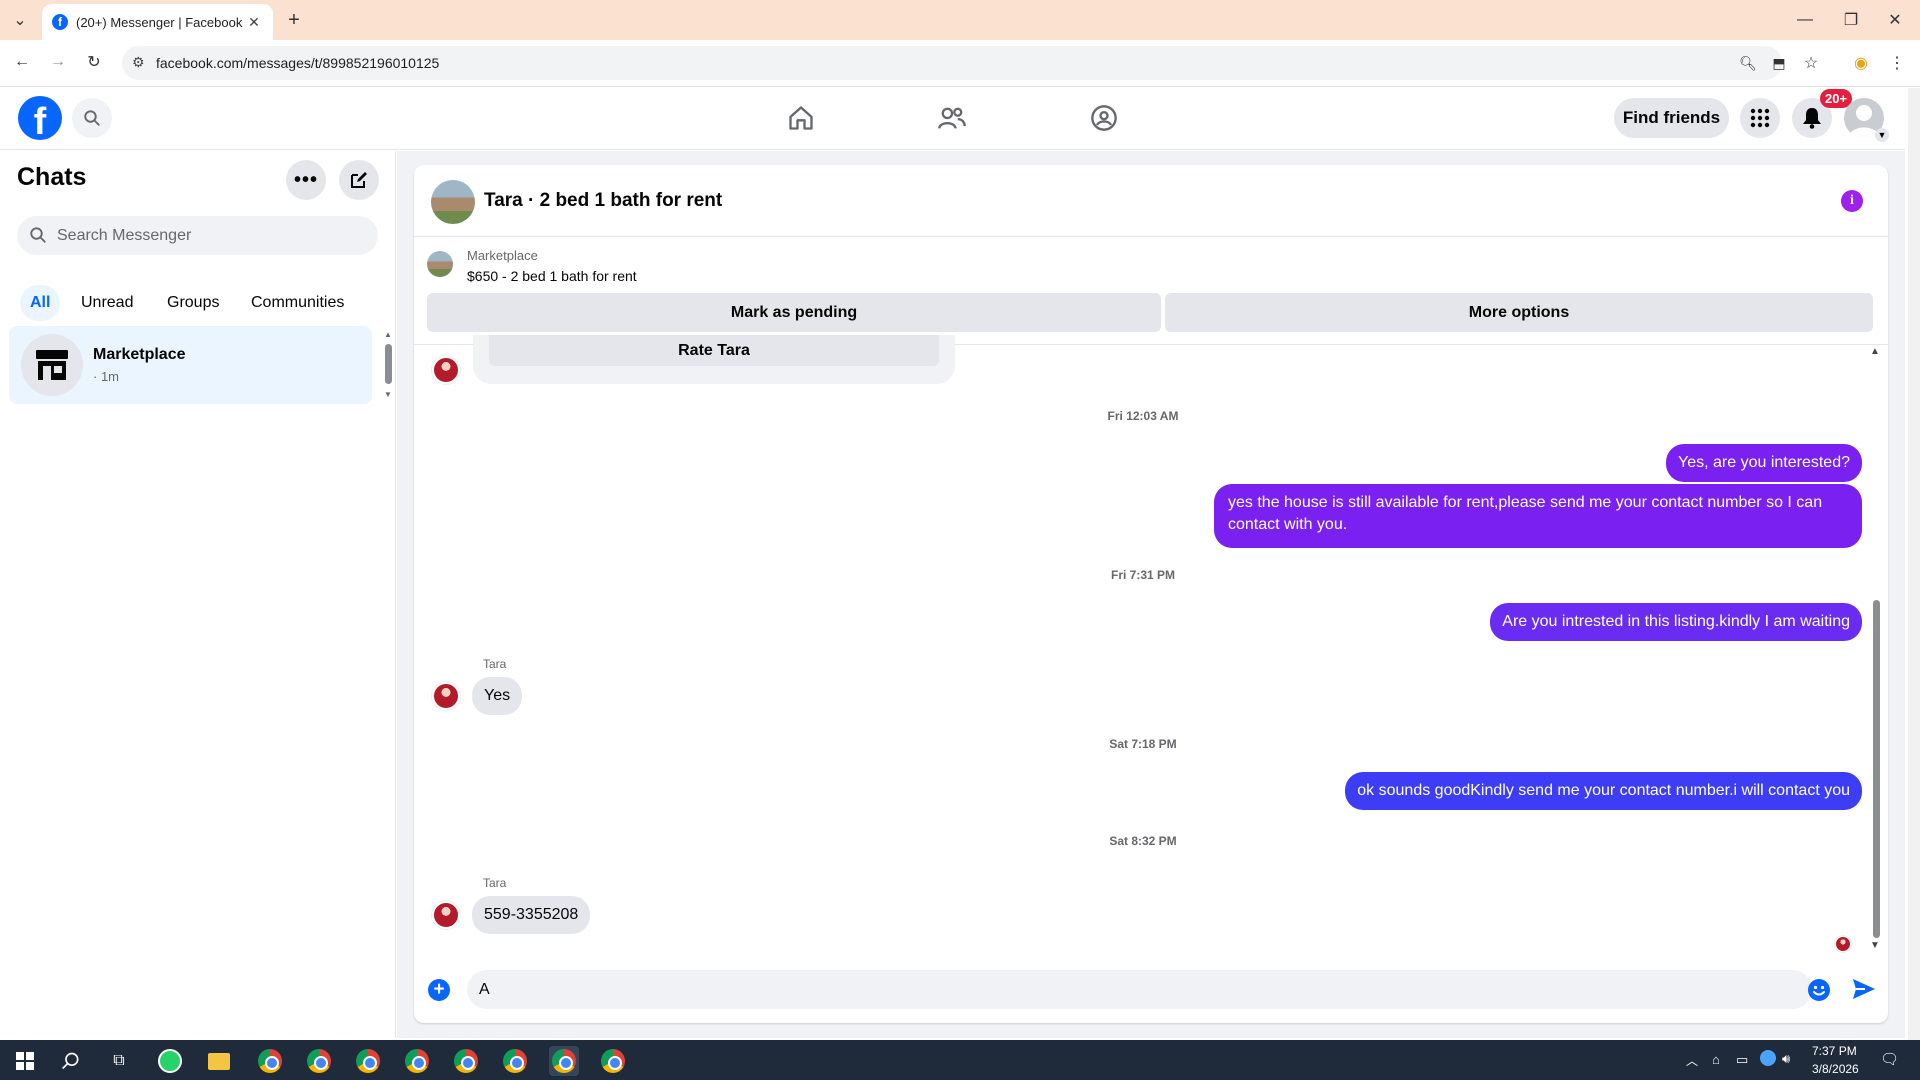 The image size is (1920, 1080). What do you see at coordinates (1811, 63) in the screenshot?
I see `bookmark-star-icon: ☆` at bounding box center [1811, 63].